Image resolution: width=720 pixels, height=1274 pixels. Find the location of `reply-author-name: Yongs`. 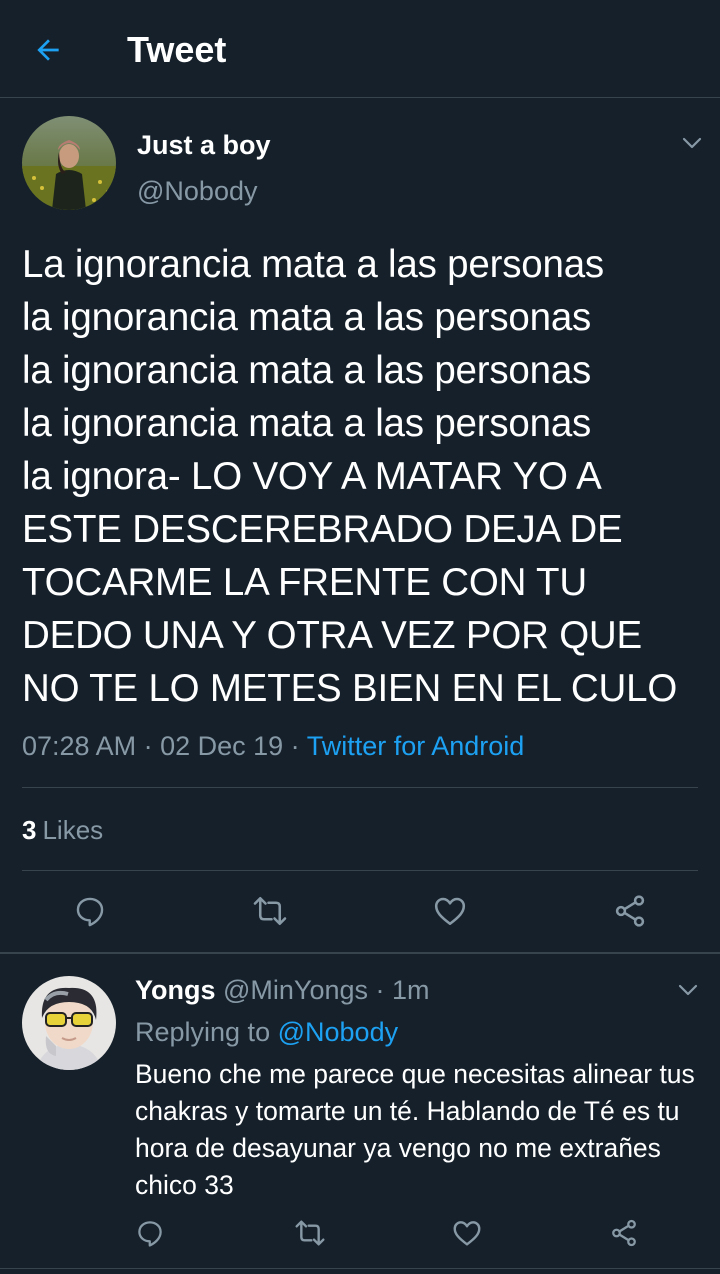

reply-author-name: Yongs is located at coordinates (175, 990).